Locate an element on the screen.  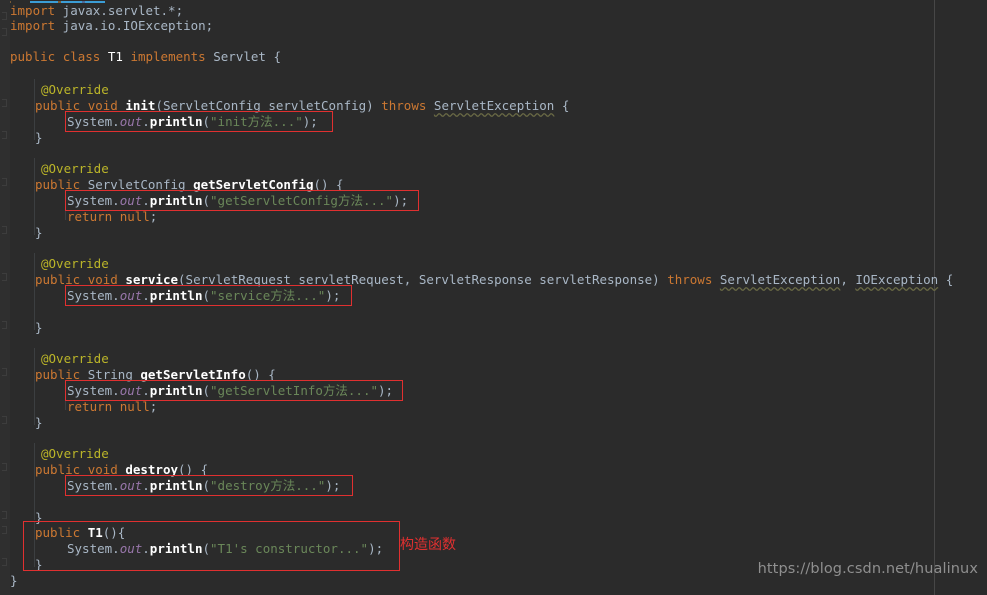
token-param-type: ServletRequest is located at coordinates (238, 279).